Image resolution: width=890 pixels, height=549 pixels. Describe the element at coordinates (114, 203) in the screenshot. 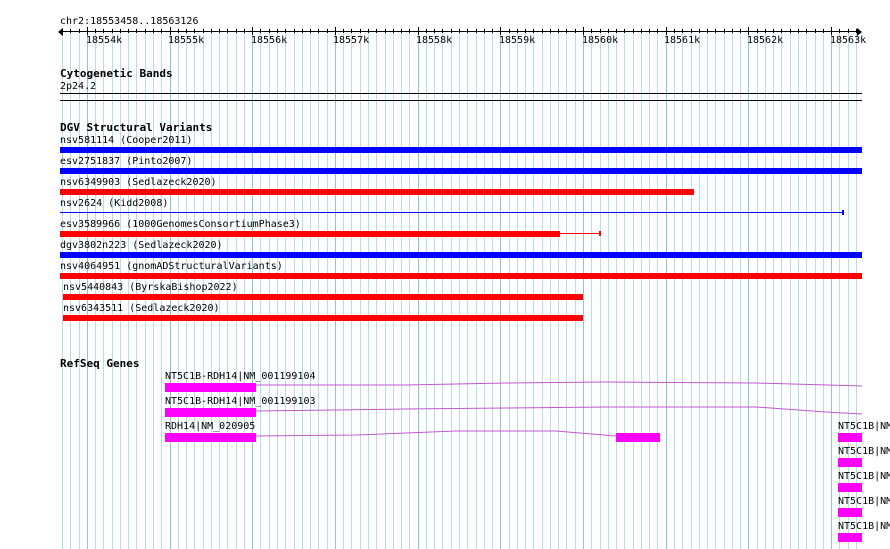

I see `dgv-feature-label: nsv2624 (Kidd2008)` at that location.